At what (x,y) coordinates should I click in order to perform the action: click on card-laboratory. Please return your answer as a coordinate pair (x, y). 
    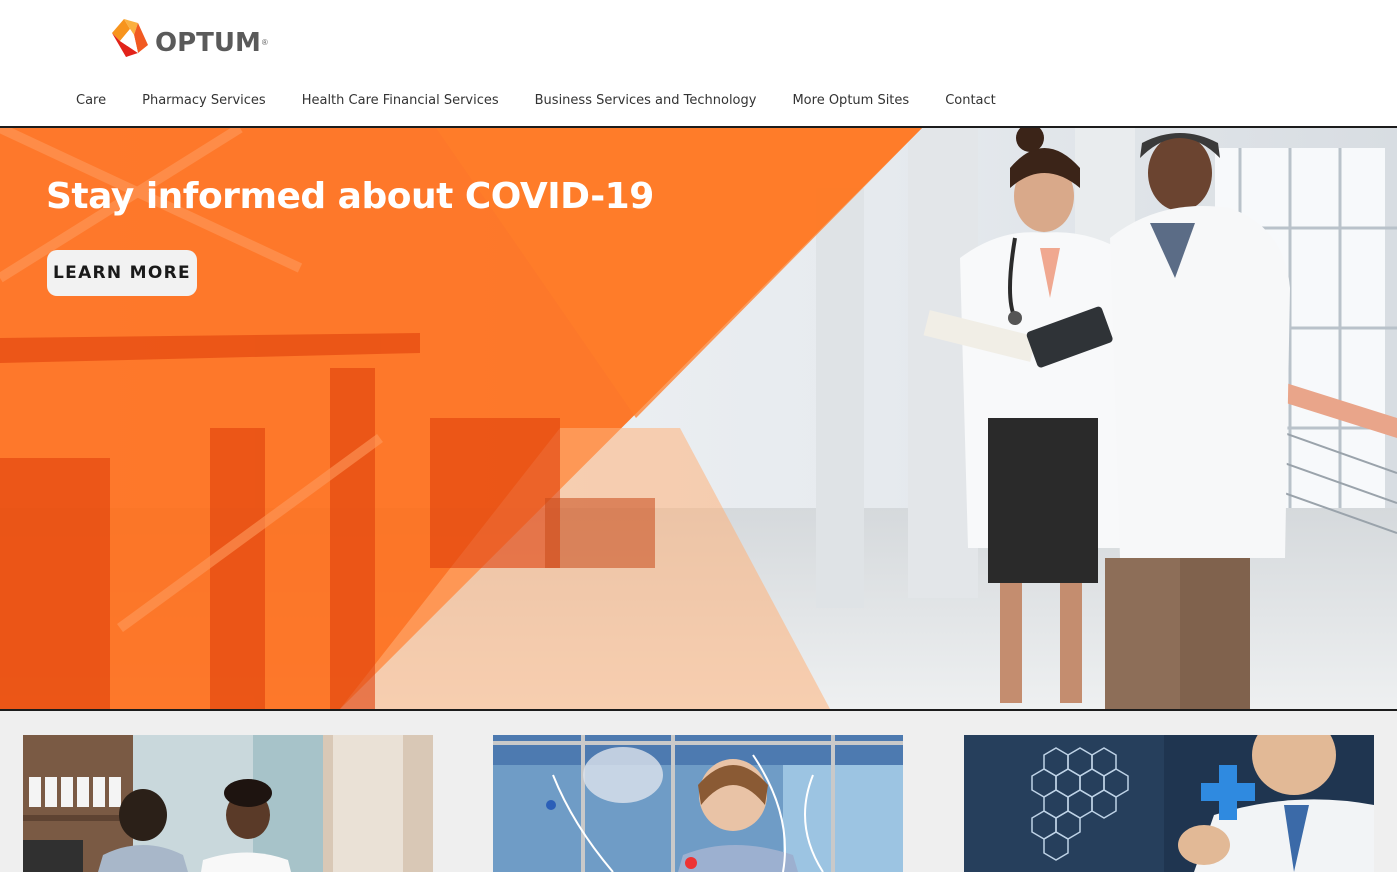
    Looking at the image, I should click on (698, 803).